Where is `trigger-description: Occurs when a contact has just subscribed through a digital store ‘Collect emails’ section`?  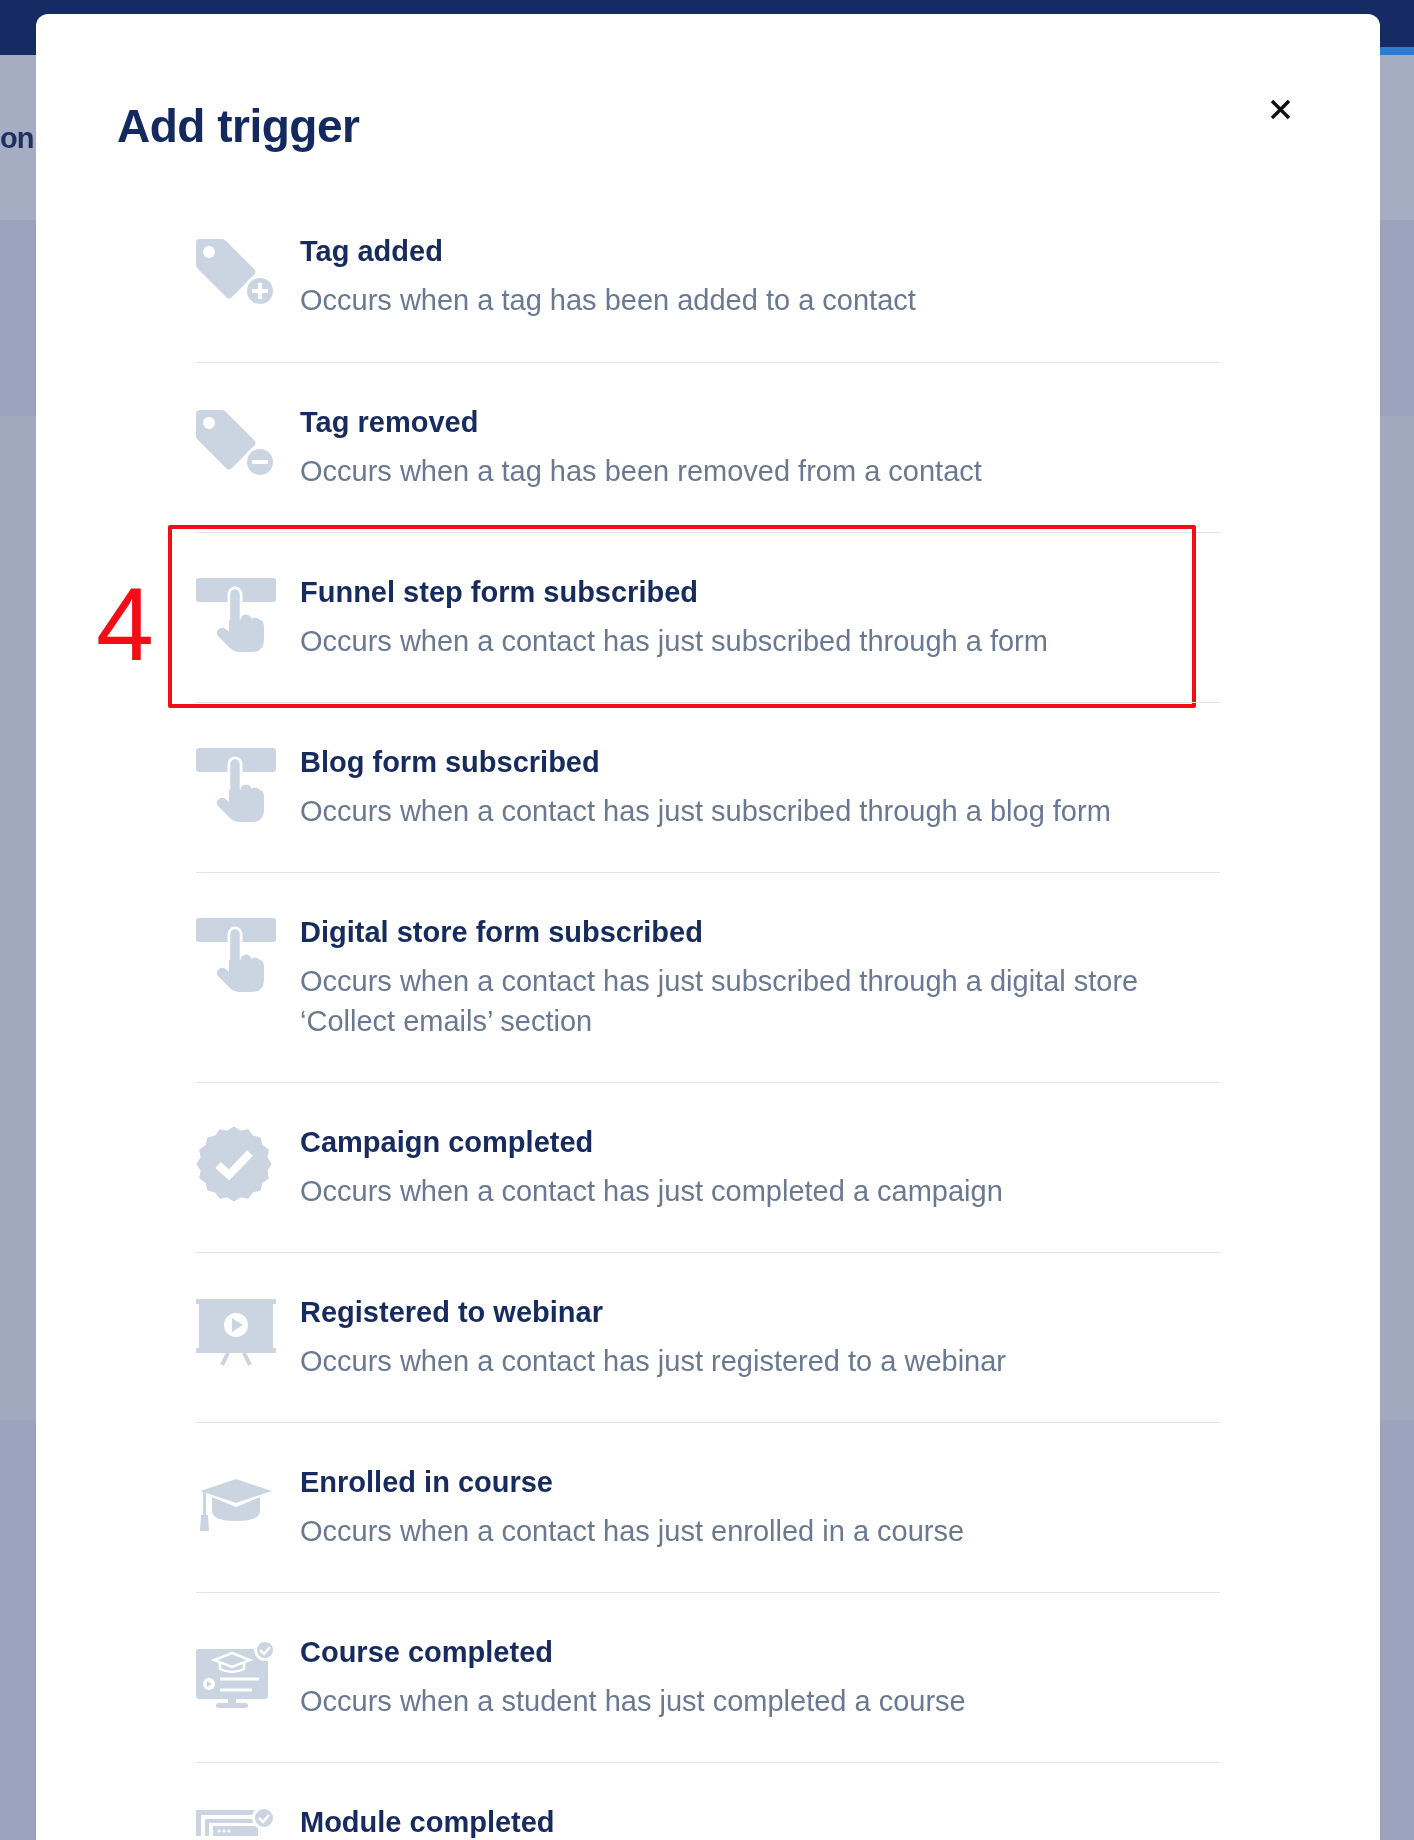
trigger-description: Occurs when a contact has just subscribed through a digital store ‘Collect emails’ section is located at coordinates (720, 1001).